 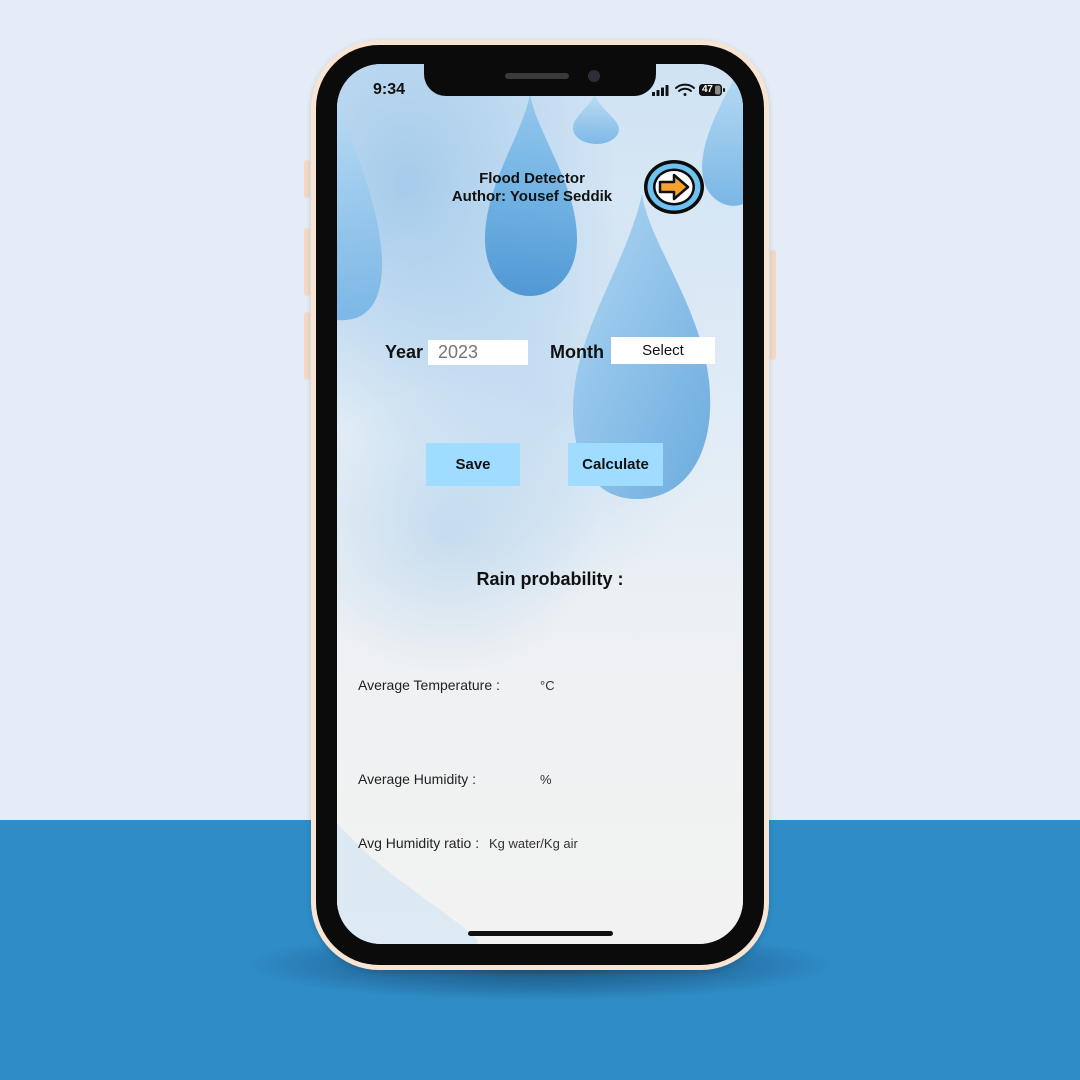 What do you see at coordinates (478, 352) in the screenshot?
I see `year-input` at bounding box center [478, 352].